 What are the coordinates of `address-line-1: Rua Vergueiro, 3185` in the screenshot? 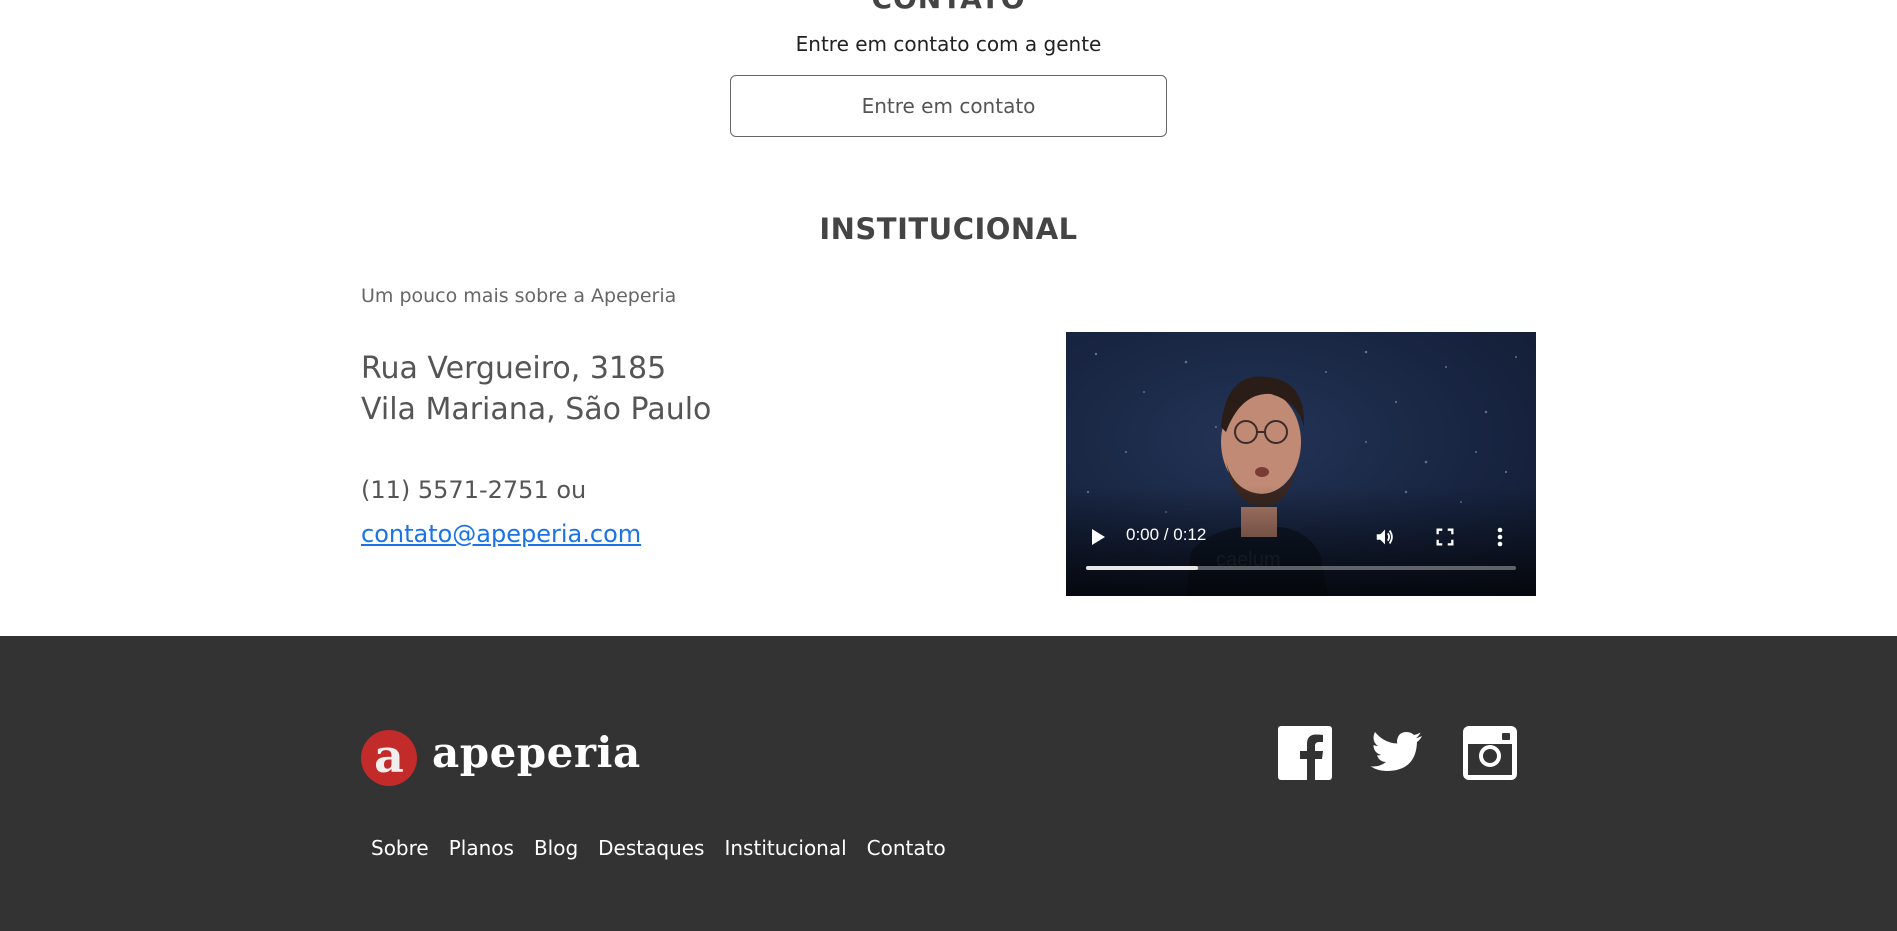 It's located at (514, 368).